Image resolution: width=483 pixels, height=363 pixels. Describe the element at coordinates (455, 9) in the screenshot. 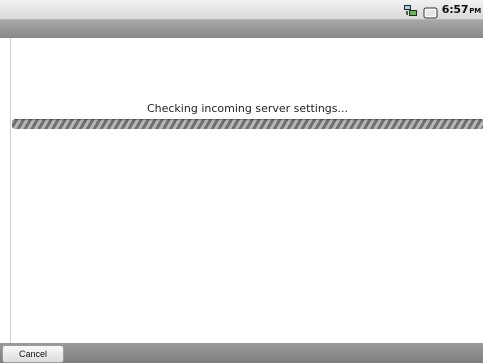

I see `clock-time: 6:57` at that location.